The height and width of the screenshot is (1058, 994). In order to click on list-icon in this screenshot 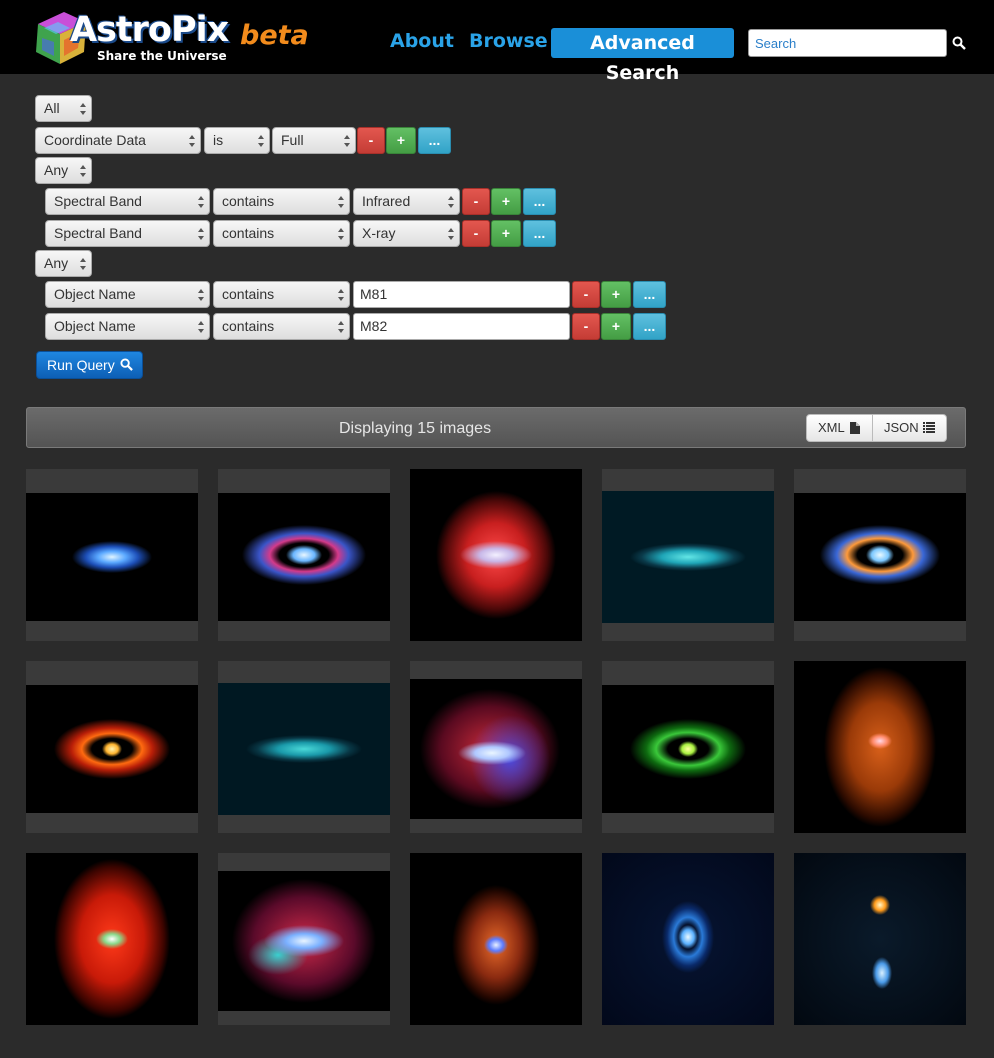, I will do `click(929, 427)`.